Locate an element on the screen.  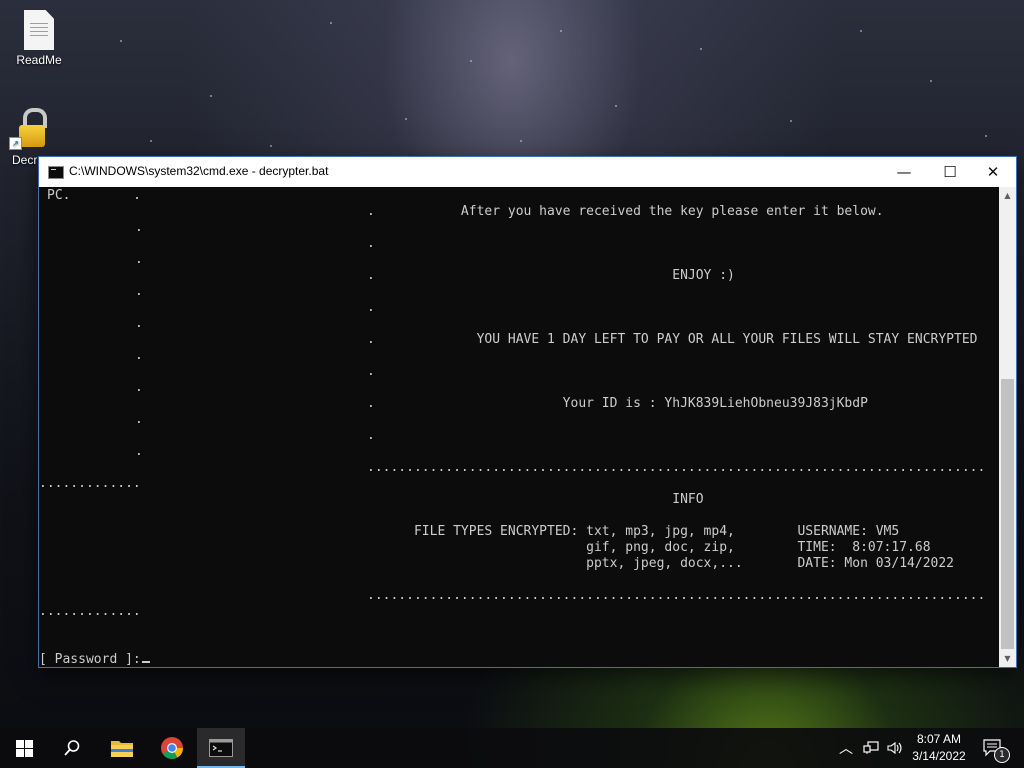
chrome-icon is located at coordinates (172, 748).